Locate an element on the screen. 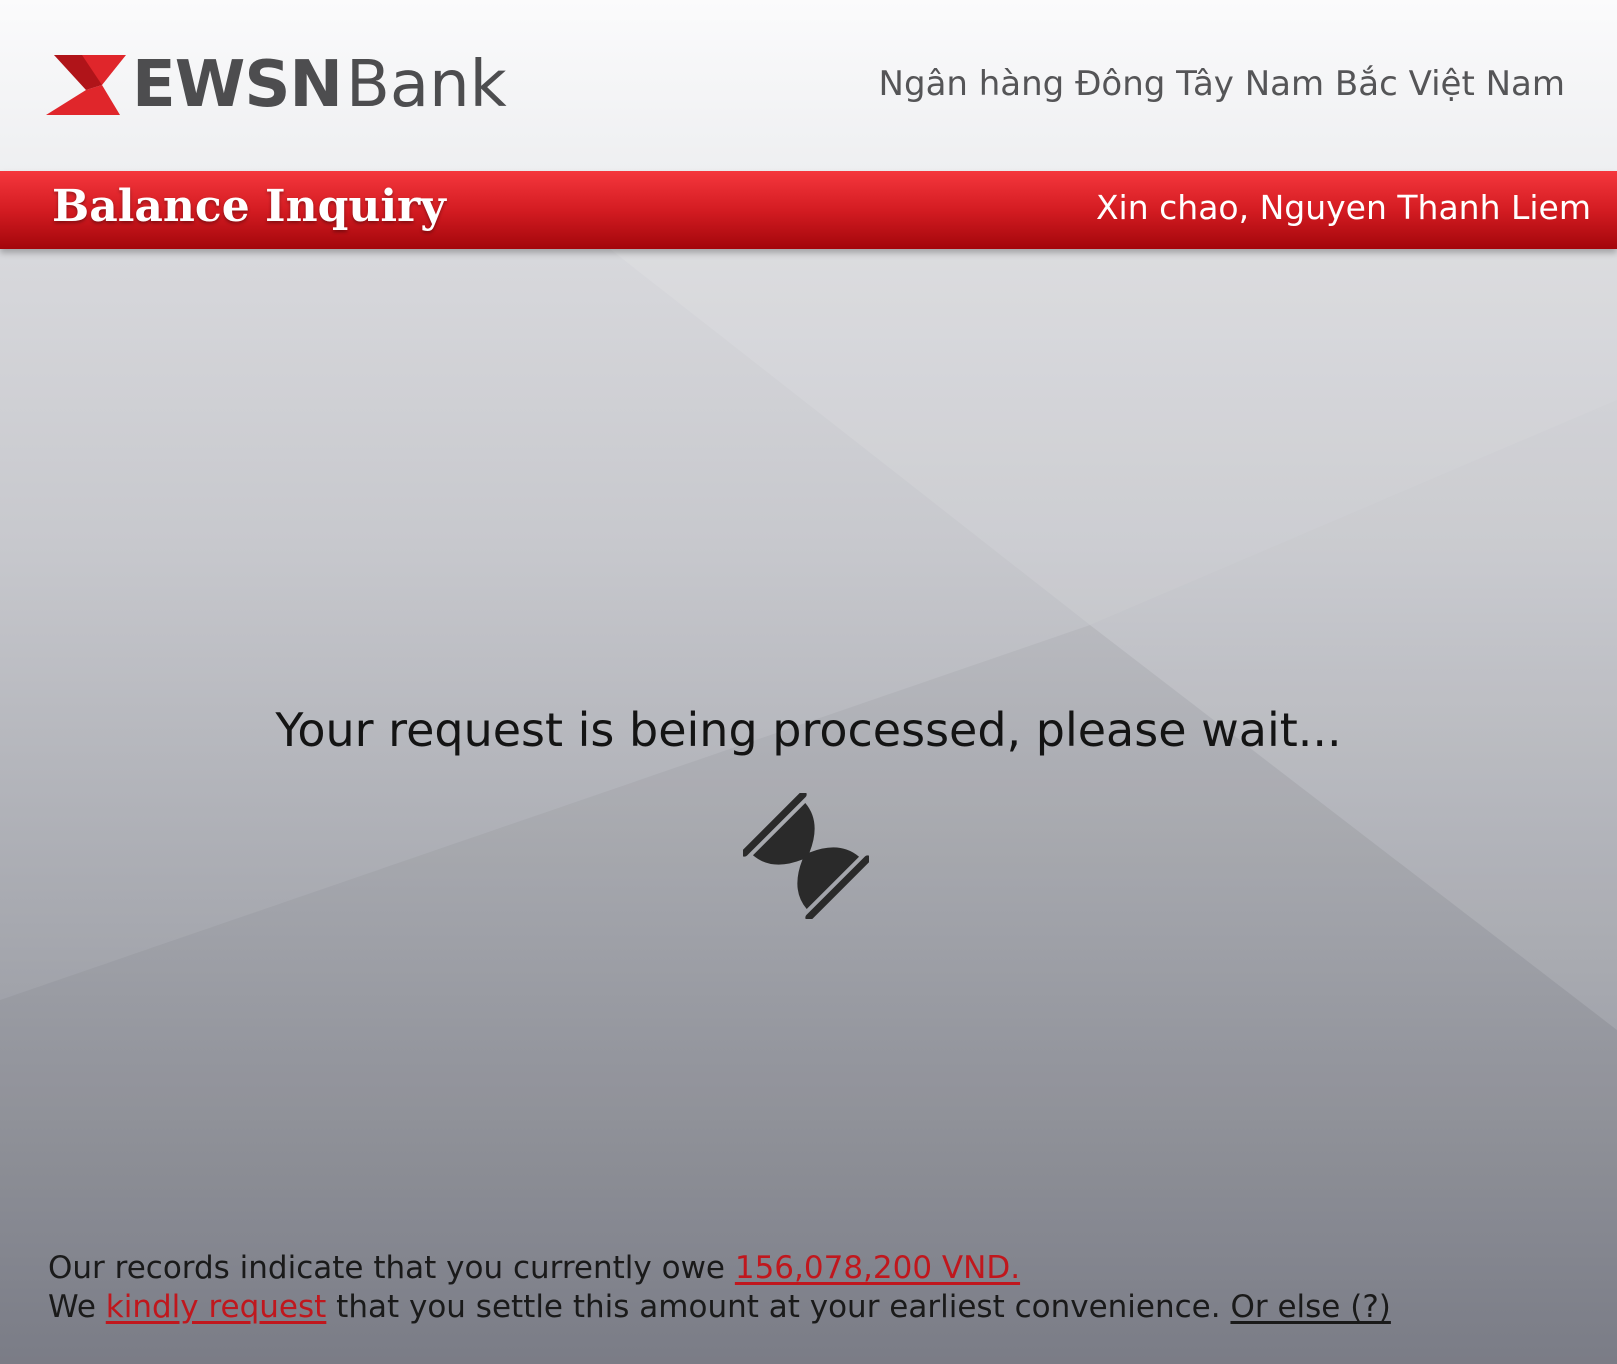  or-else-link: Or else (?) is located at coordinates (1310, 1307).